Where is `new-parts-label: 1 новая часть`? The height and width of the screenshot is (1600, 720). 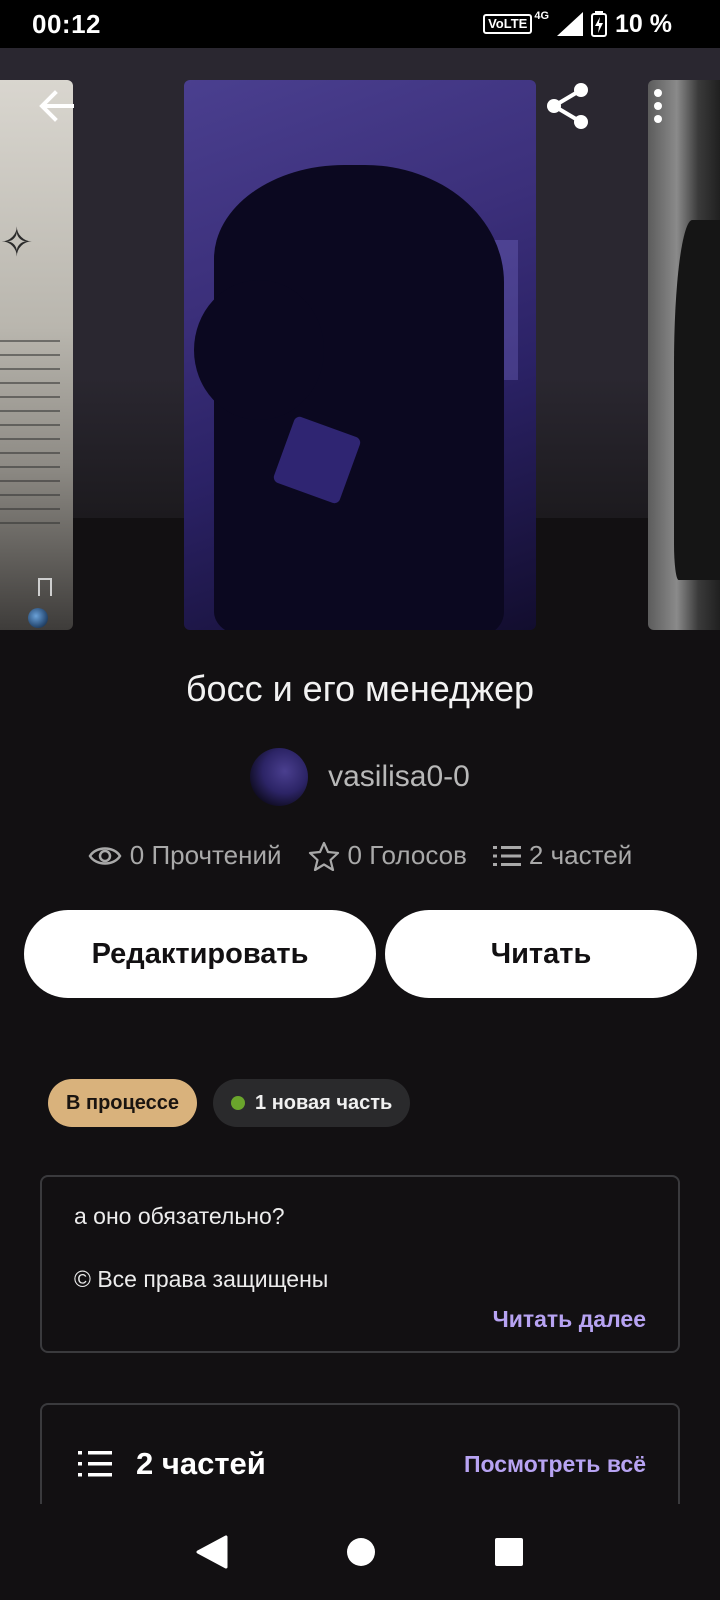
new-parts-label: 1 новая часть is located at coordinates (324, 1102).